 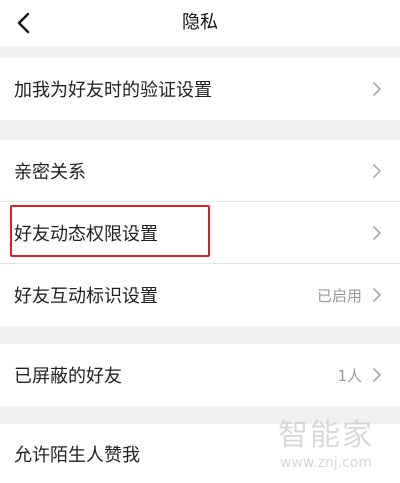 I want to click on page-title: 隐私, so click(x=200, y=22).